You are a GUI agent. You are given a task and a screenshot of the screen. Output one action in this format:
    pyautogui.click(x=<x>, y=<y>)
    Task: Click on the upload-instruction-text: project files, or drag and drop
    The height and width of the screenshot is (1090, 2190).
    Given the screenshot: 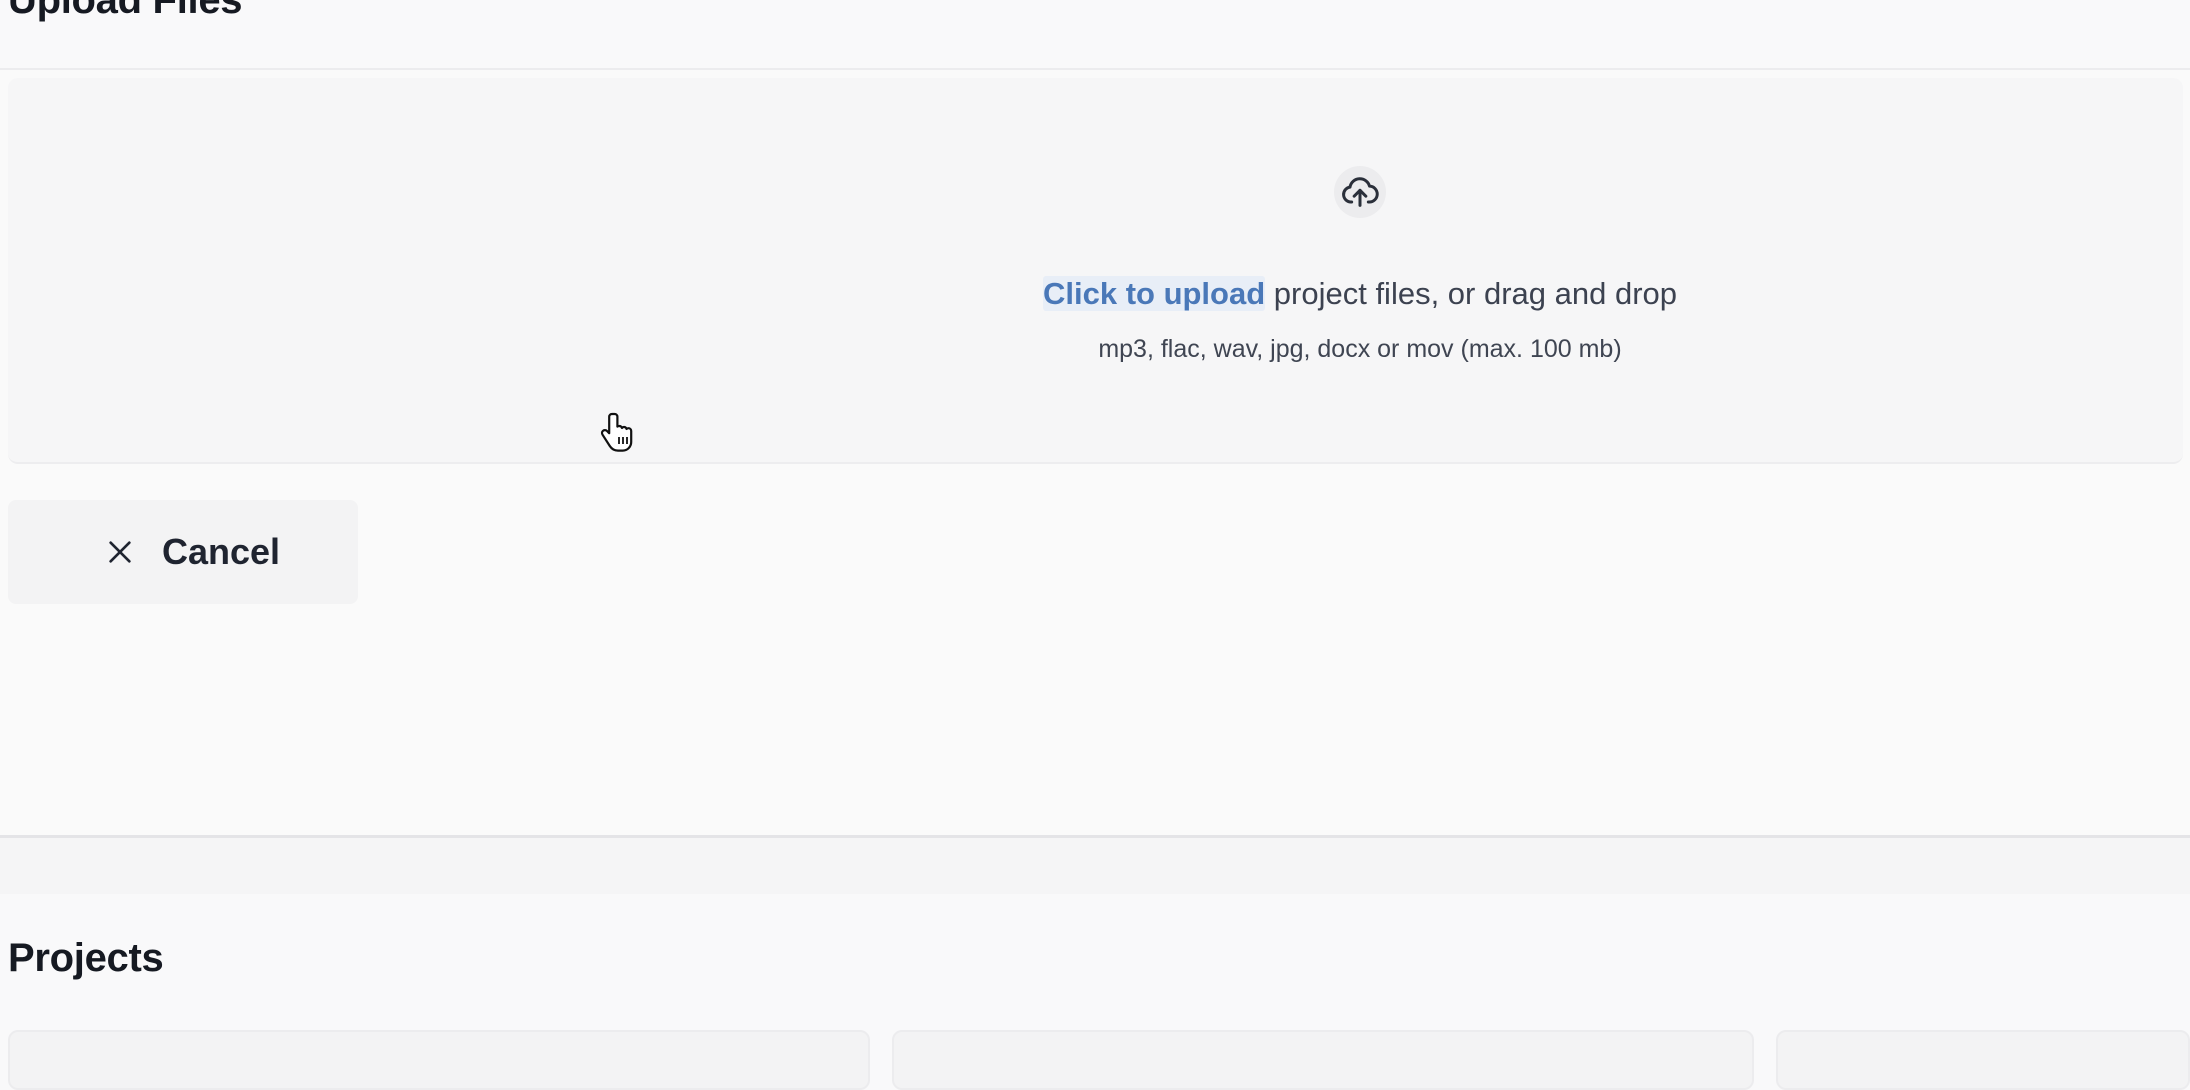 What is the action you would take?
    pyautogui.click(x=1471, y=293)
    